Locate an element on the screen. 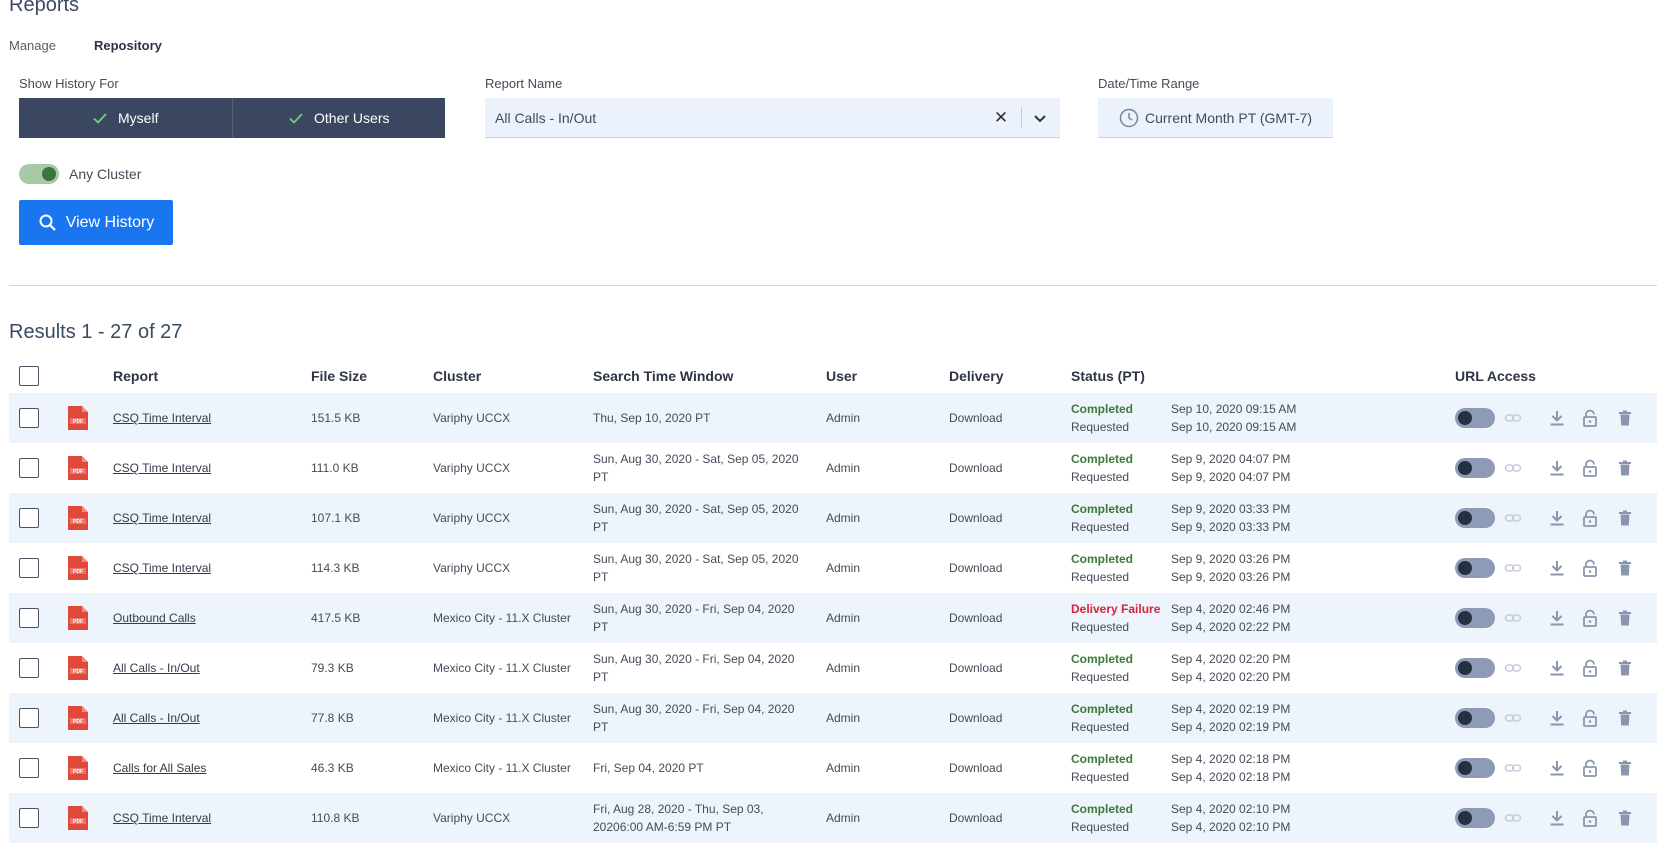 The height and width of the screenshot is (846, 1657). requested-label: Requested is located at coordinates (1100, 577).